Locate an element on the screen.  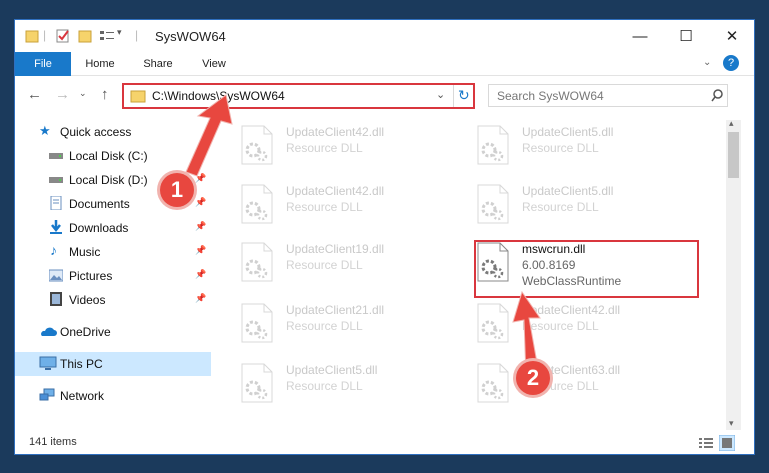
nav-item-network: Network is located at coordinates (113, 396).